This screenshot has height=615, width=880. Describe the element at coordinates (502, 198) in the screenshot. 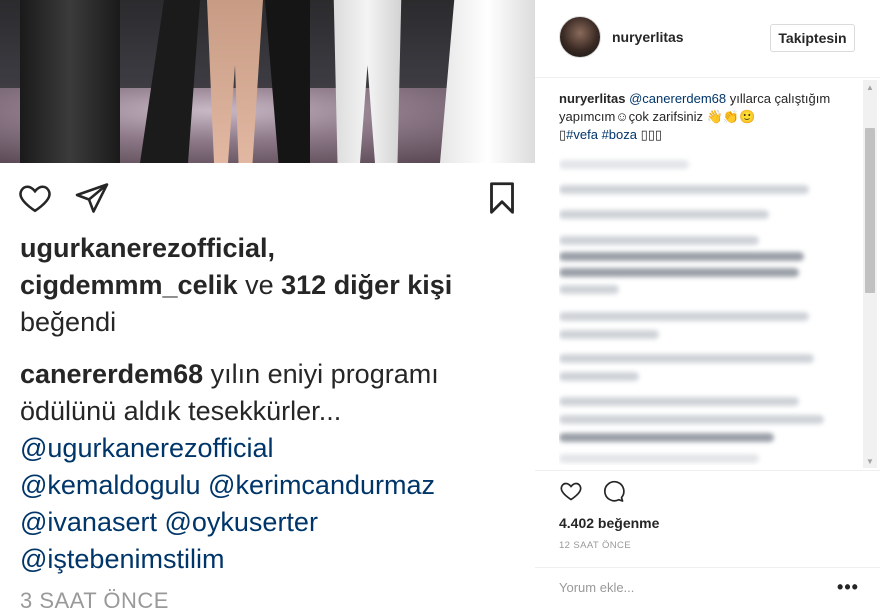

I see `bookmark-icon` at that location.